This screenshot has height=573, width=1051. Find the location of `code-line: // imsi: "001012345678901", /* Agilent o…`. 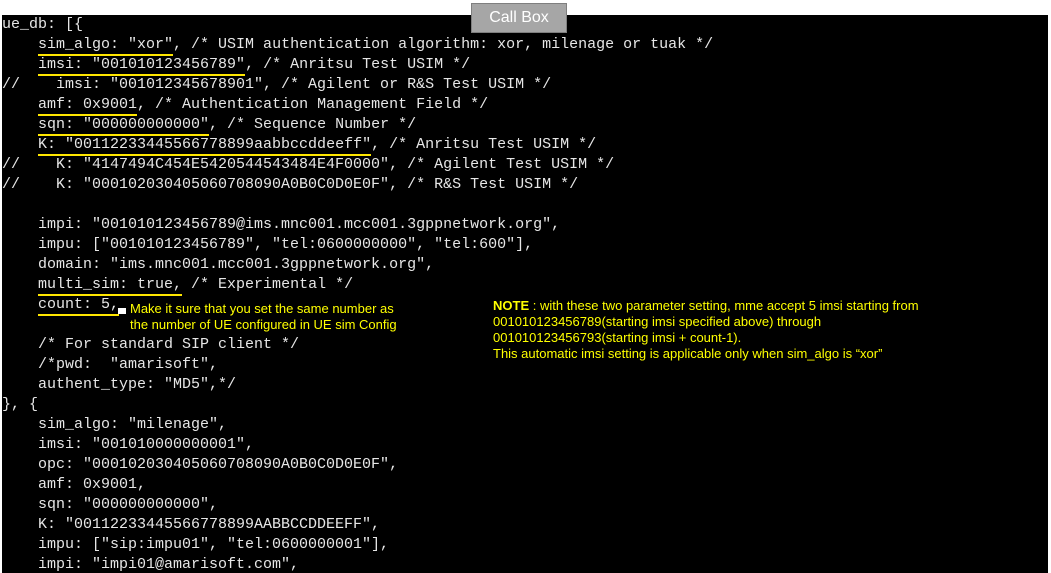

code-line: // imsi: "001012345678901", /* Agilent o… is located at coordinates (276, 85).